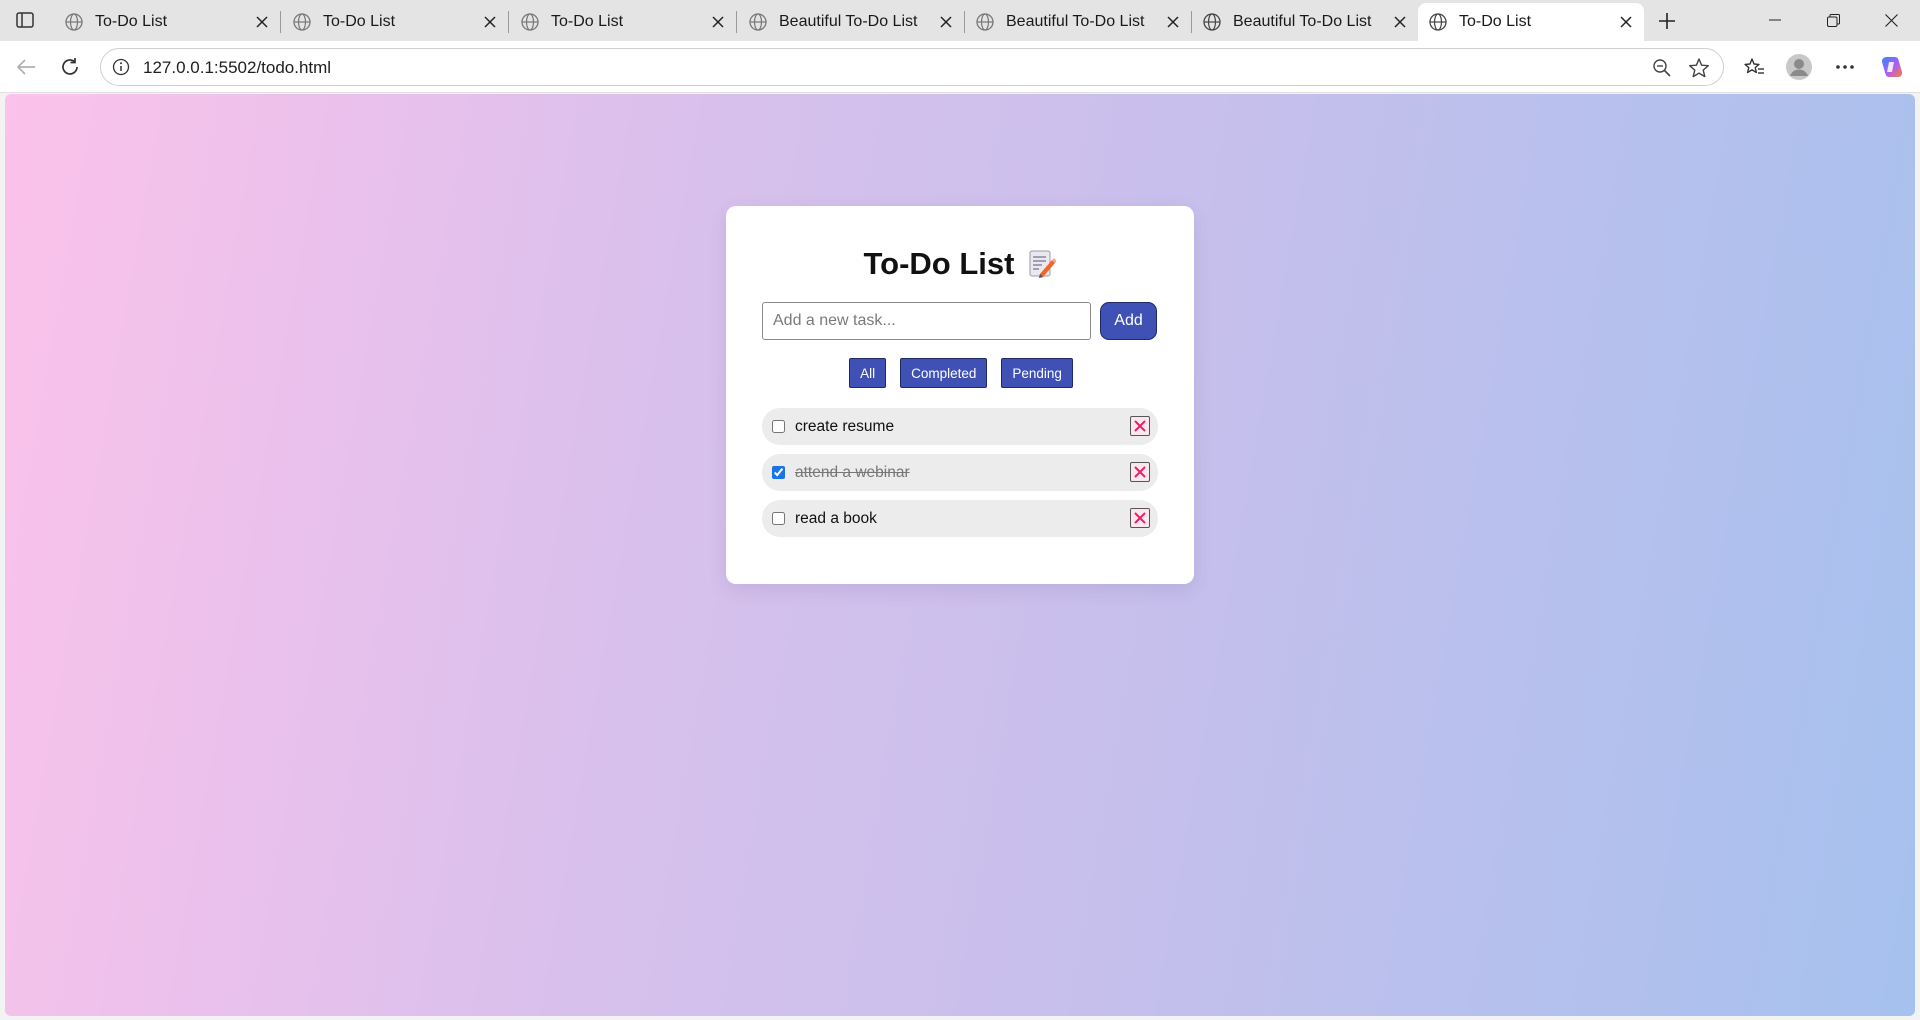 The height and width of the screenshot is (1020, 1920). Describe the element at coordinates (852, 472) in the screenshot. I see `task-text: attend a webinar` at that location.